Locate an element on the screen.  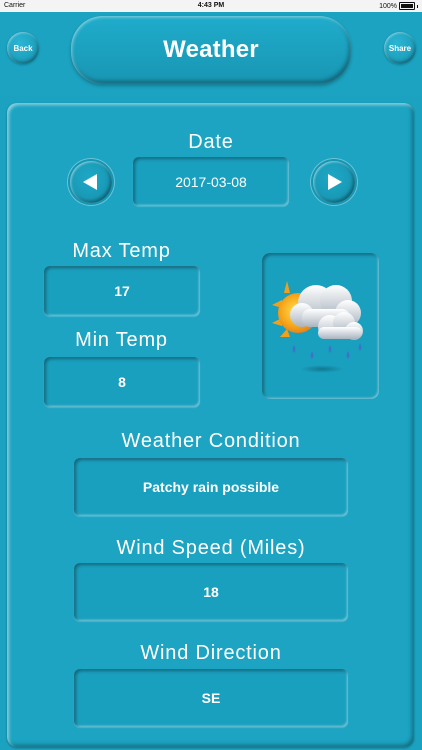
share-button: Share is located at coordinates (400, 48).